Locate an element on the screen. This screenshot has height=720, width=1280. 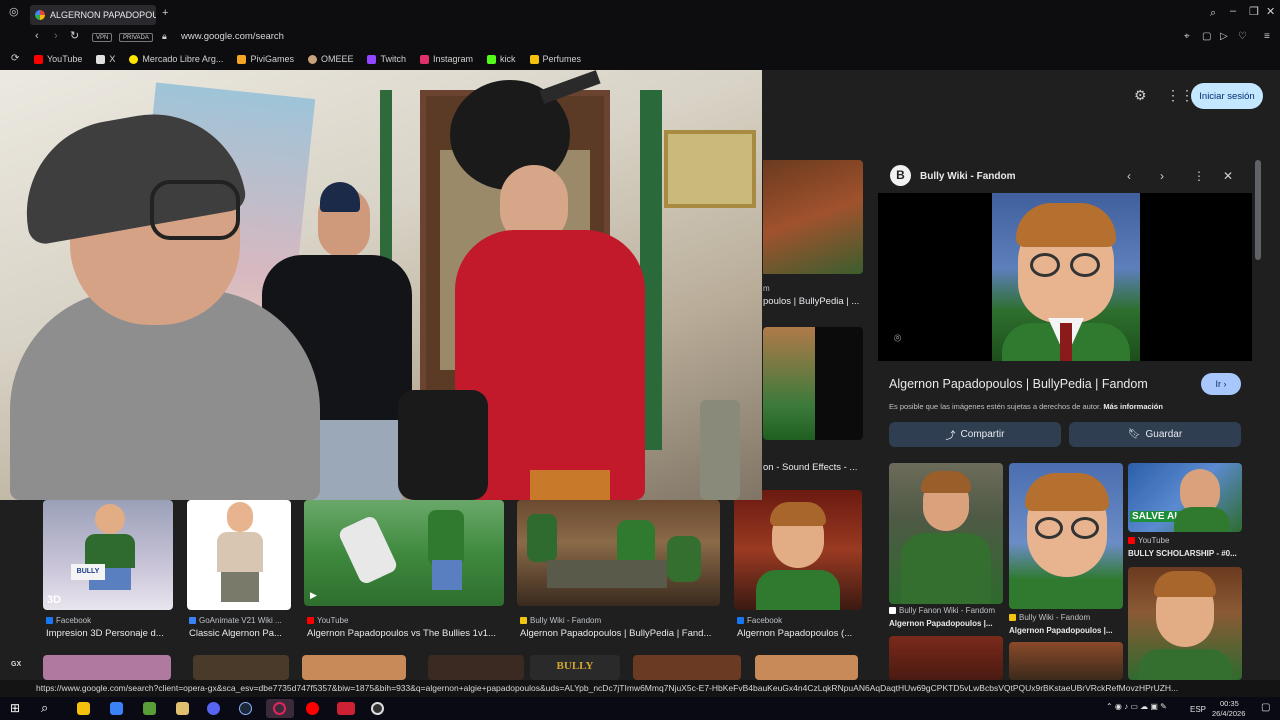
menu-icon: ≡ is located at coordinates (1267, 37).